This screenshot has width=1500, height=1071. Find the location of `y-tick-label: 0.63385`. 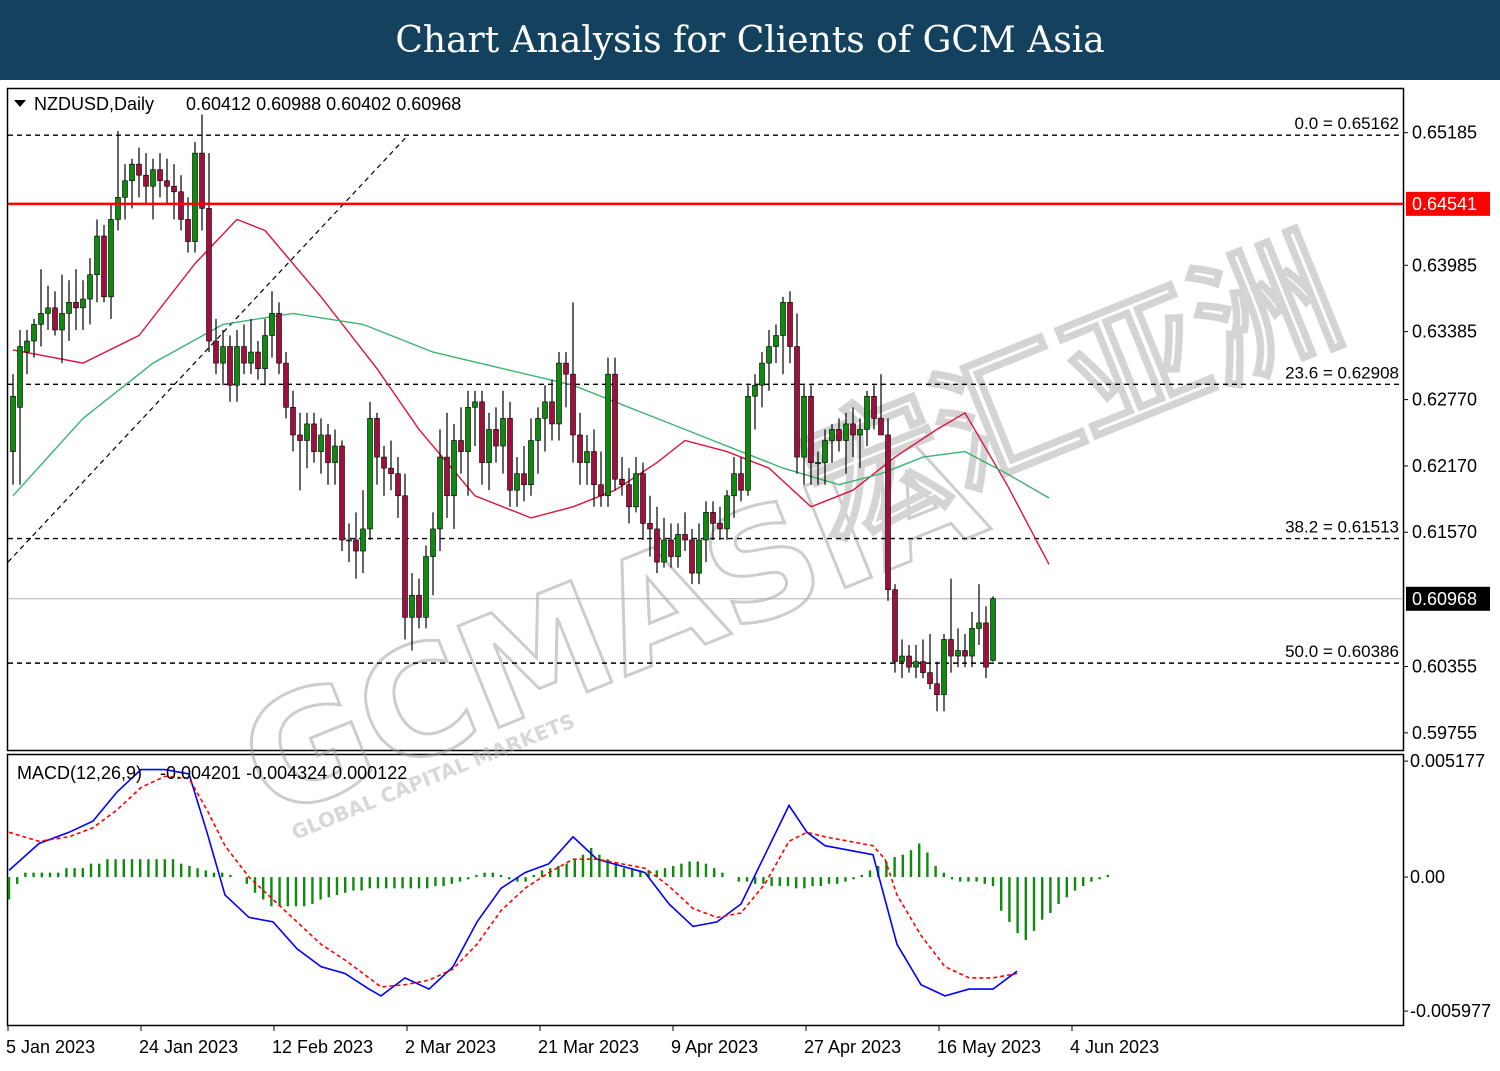

y-tick-label: 0.63385 is located at coordinates (1444, 332).